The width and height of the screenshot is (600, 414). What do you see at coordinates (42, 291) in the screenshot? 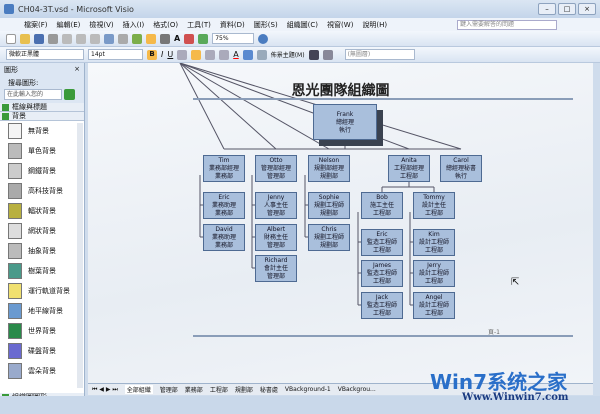
I see `shape-item: 運行軌道背景` at bounding box center [42, 291].